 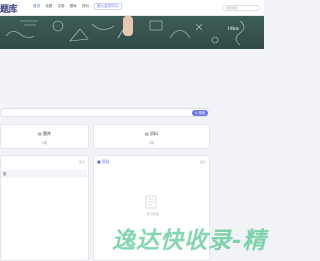 What do you see at coordinates (77, 6) in the screenshot?
I see `main-nav: 首页 真题 试卷 题库 资料 进入会员中心` at bounding box center [77, 6].